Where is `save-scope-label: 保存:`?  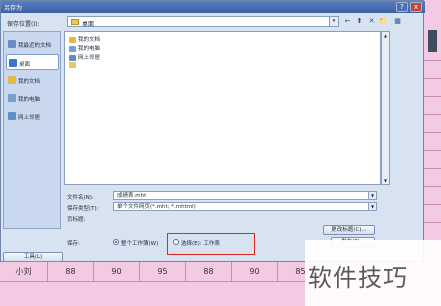 save-scope-label: 保存: is located at coordinates (73, 244).